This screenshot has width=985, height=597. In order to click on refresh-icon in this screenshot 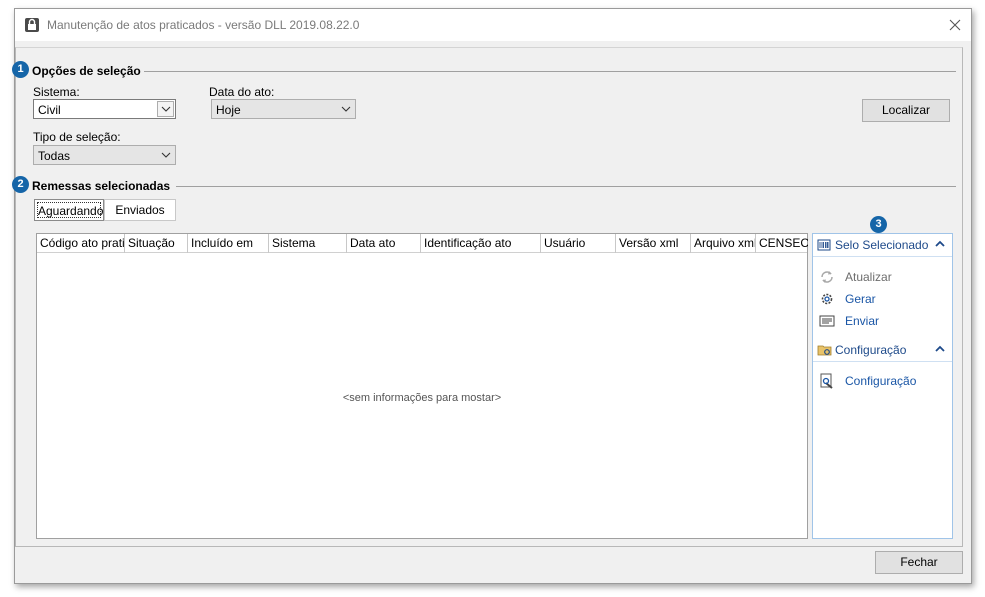, I will do `click(827, 277)`.